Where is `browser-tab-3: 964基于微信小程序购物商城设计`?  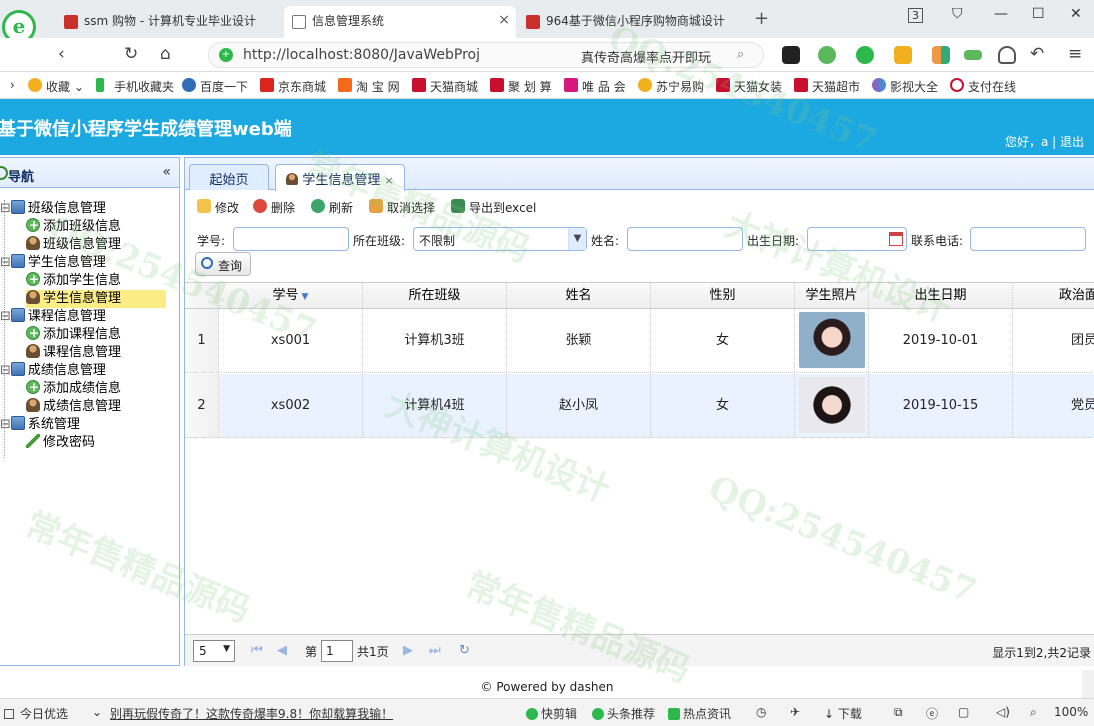 browser-tab-3: 964基于微信小程序购物商城设计 is located at coordinates (633, 22).